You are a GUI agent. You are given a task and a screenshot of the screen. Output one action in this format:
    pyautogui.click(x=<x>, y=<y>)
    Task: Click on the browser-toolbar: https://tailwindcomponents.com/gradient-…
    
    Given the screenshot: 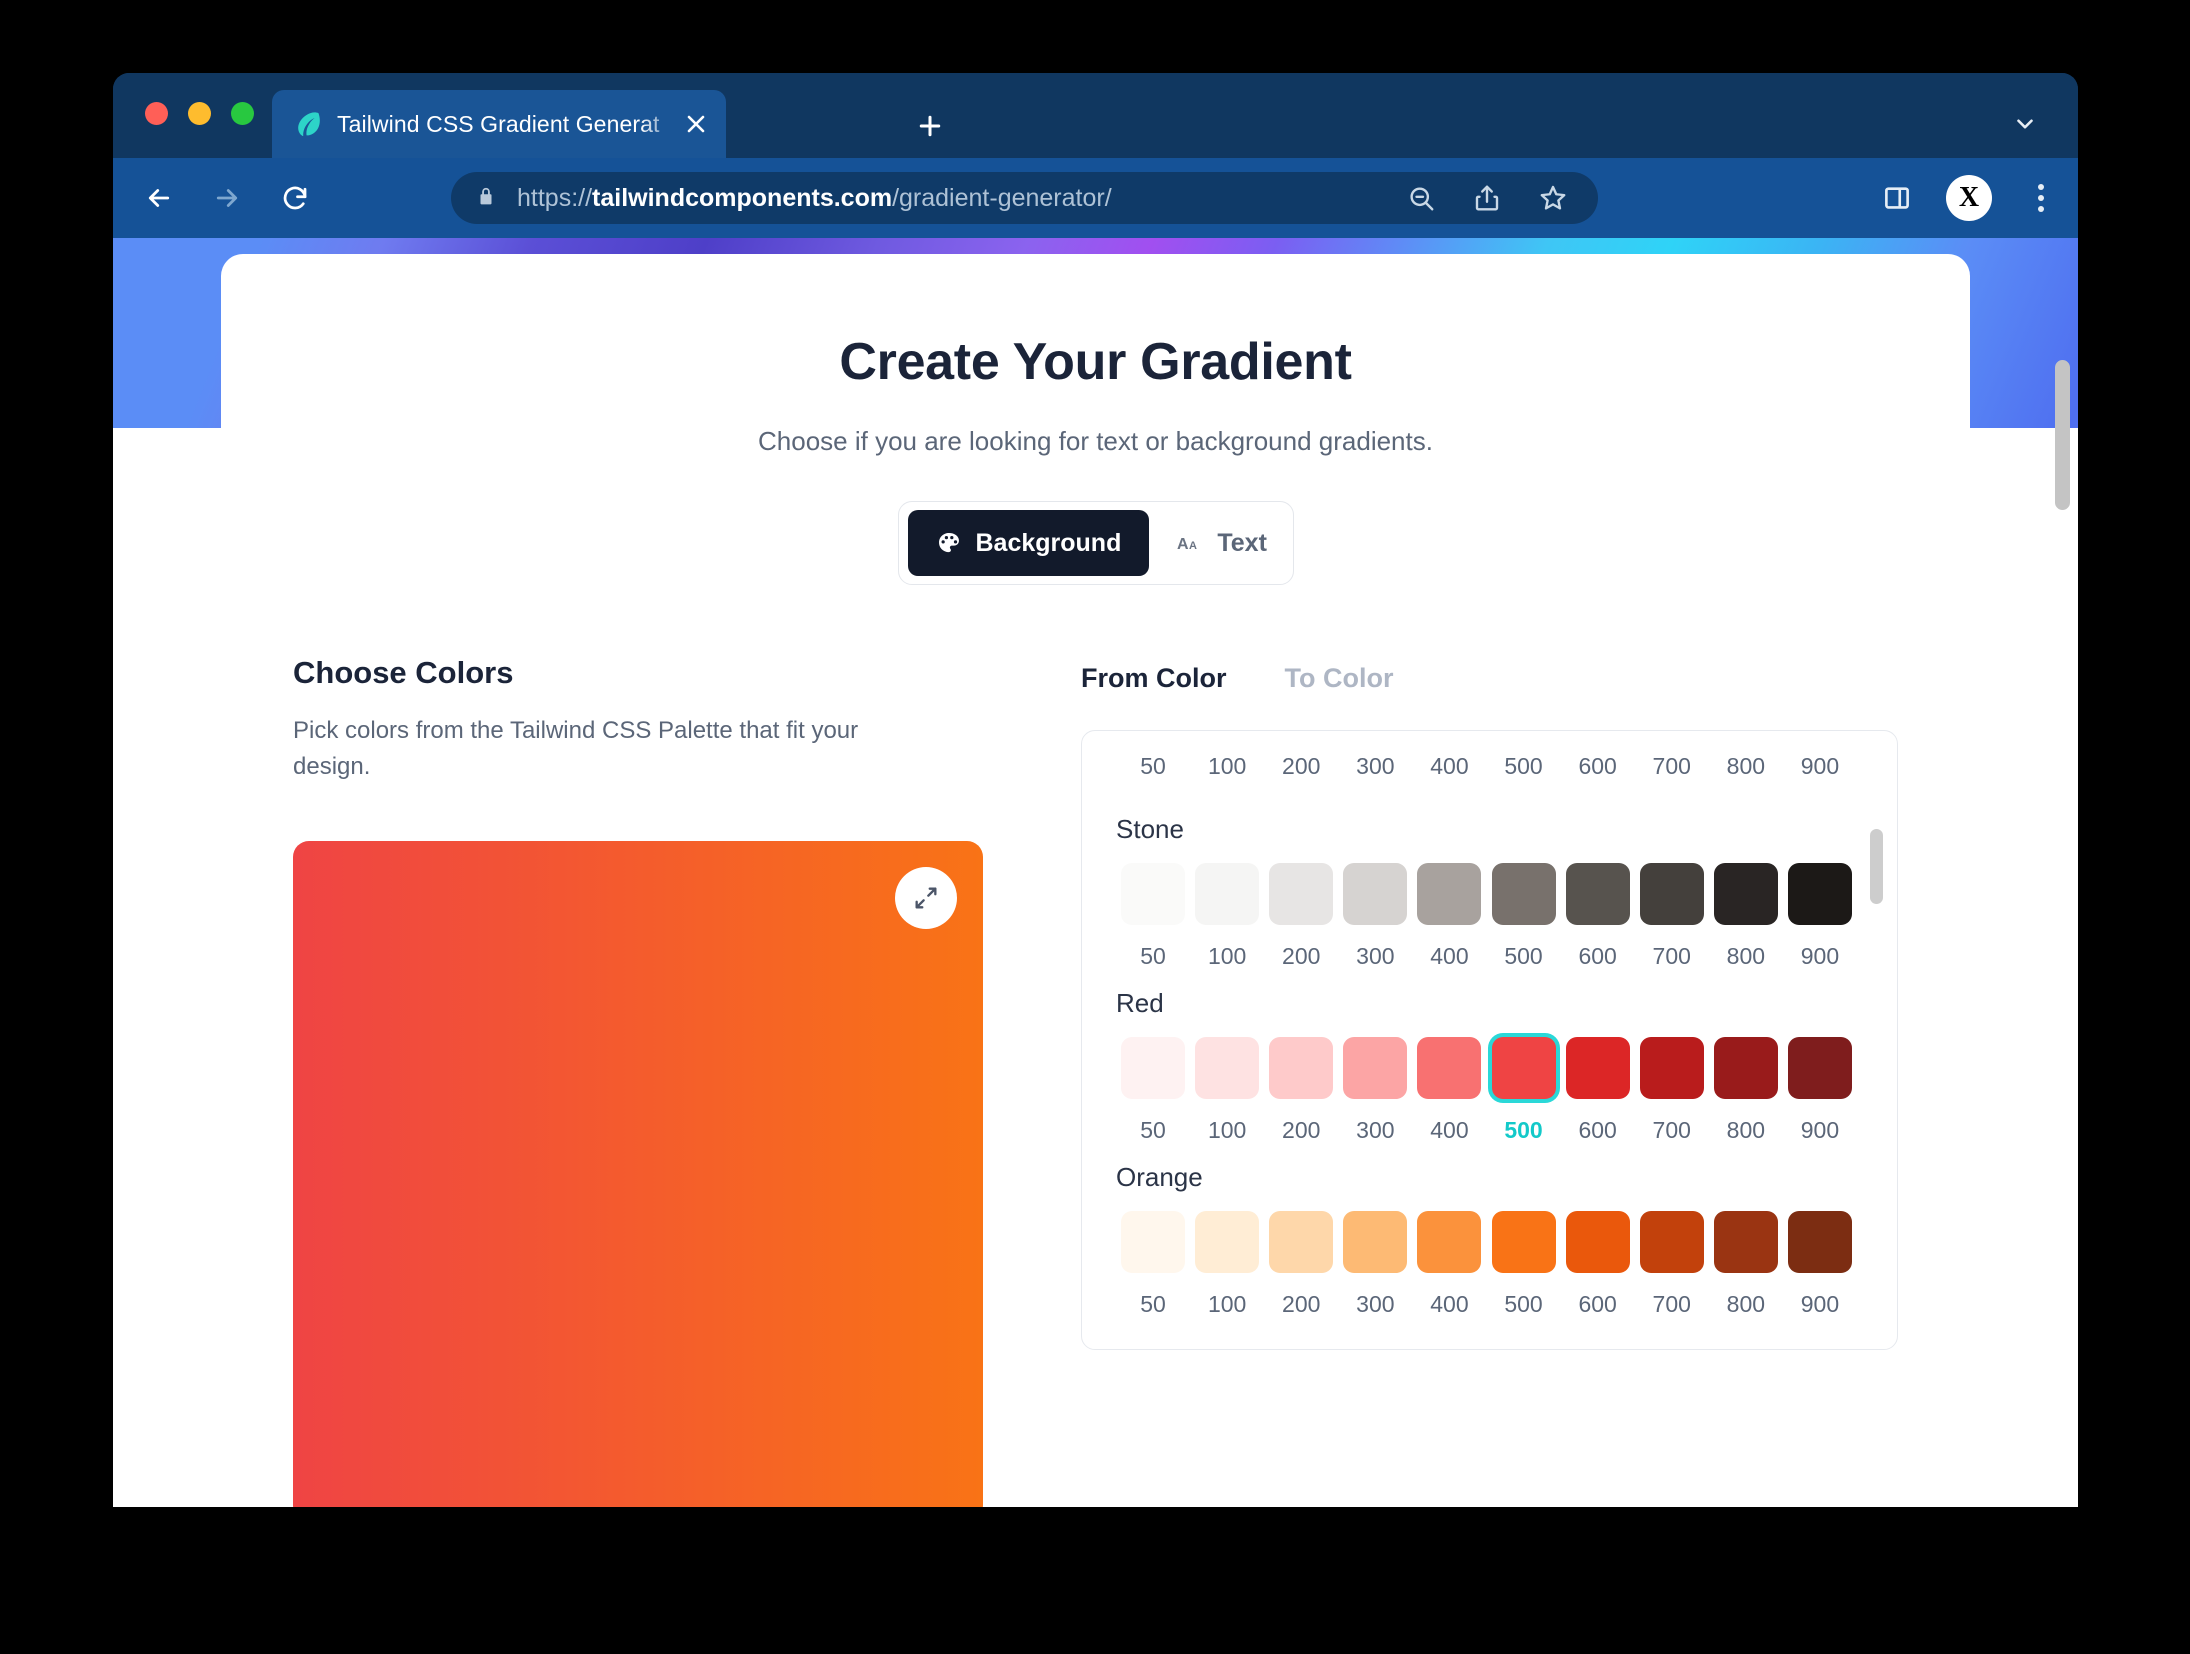 What is the action you would take?
    pyautogui.click(x=1095, y=198)
    